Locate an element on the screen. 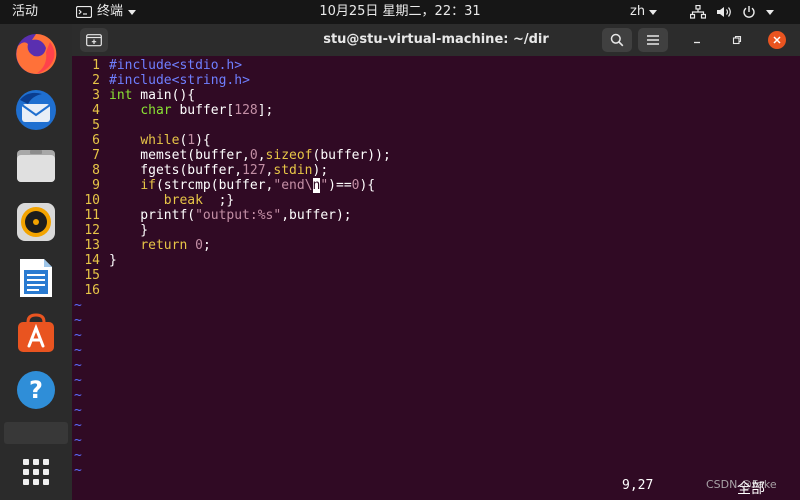 The width and height of the screenshot is (800, 500). code-token: } is located at coordinates (113, 260).